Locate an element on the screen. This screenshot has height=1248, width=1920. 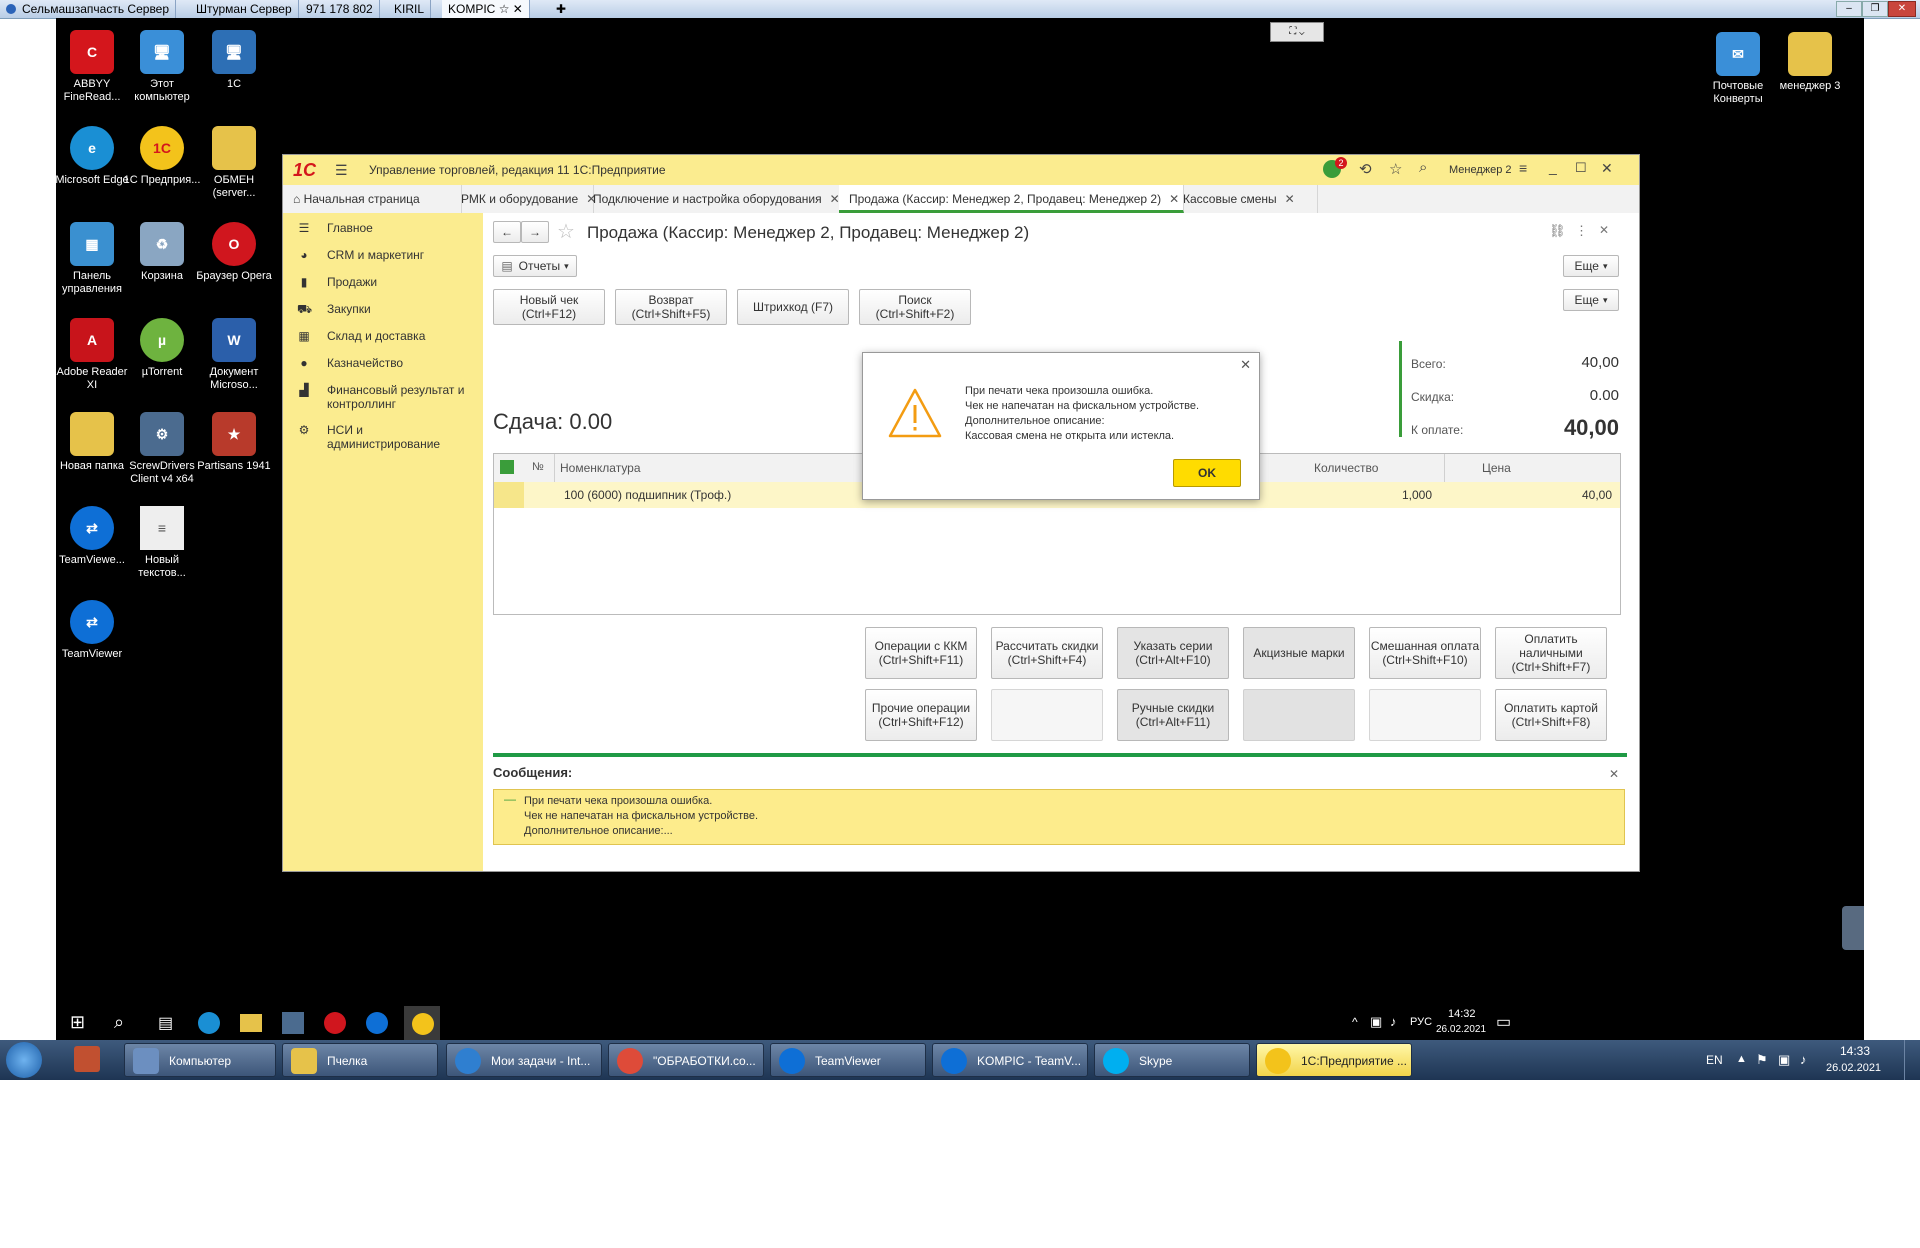
sidebar-item-treasury: ● Казначейство is located at coordinates (383, 367).